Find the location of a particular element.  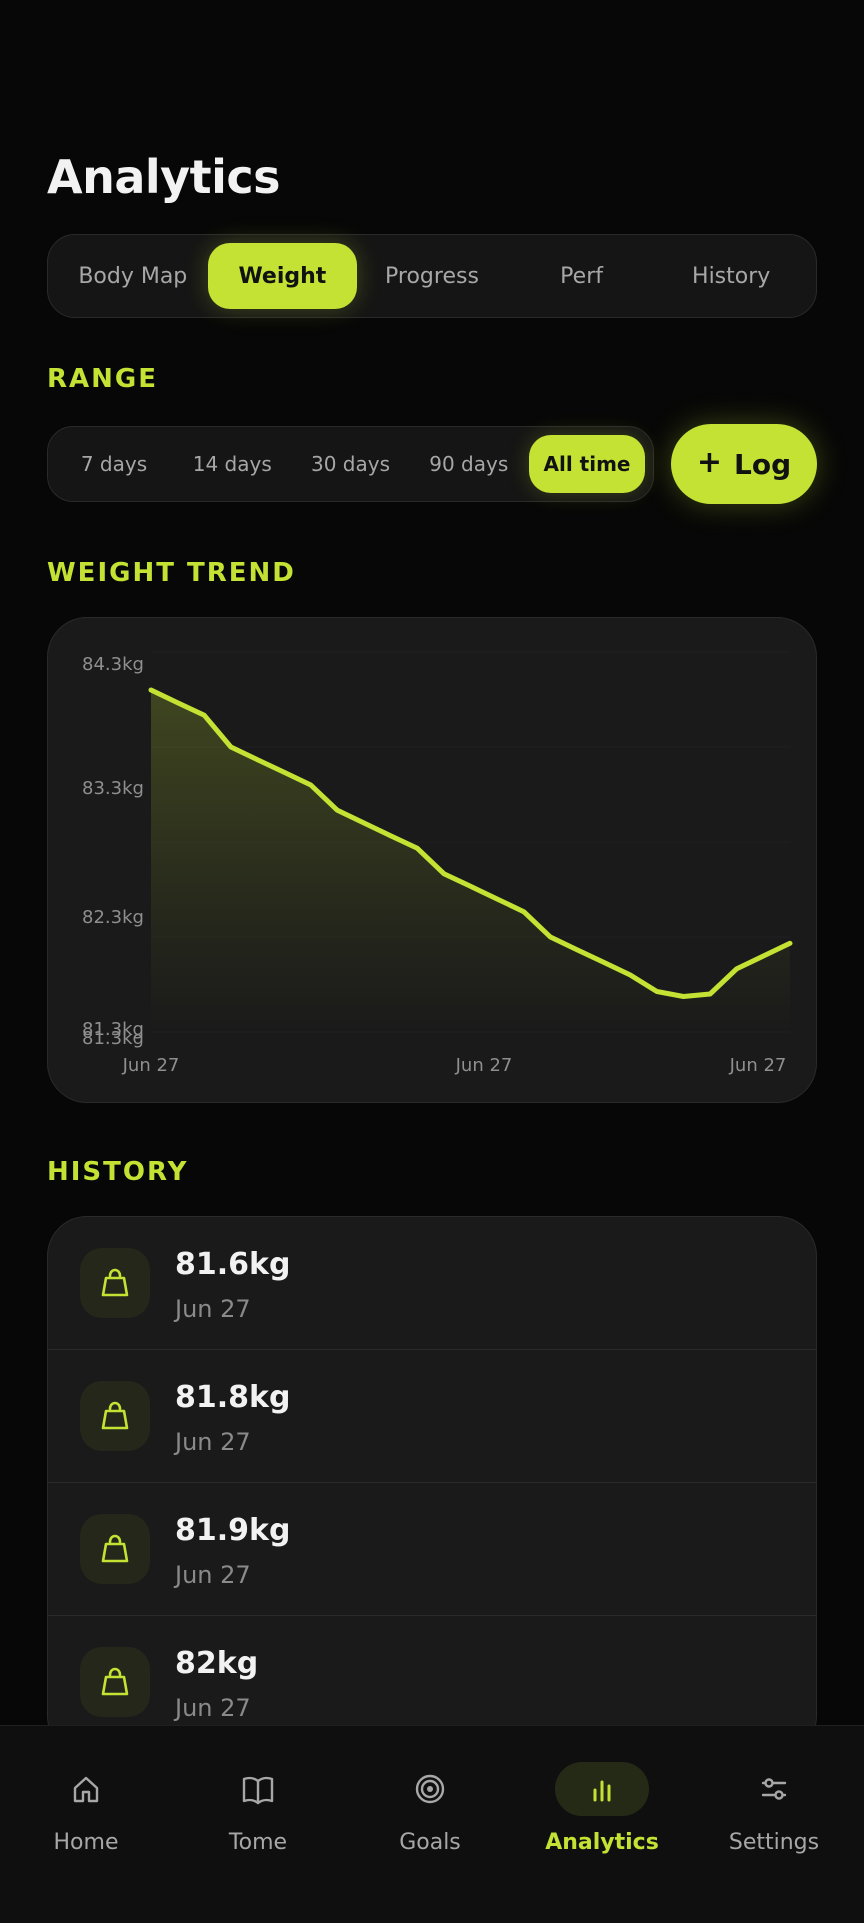

range-section-label: RANGE is located at coordinates (103, 379).